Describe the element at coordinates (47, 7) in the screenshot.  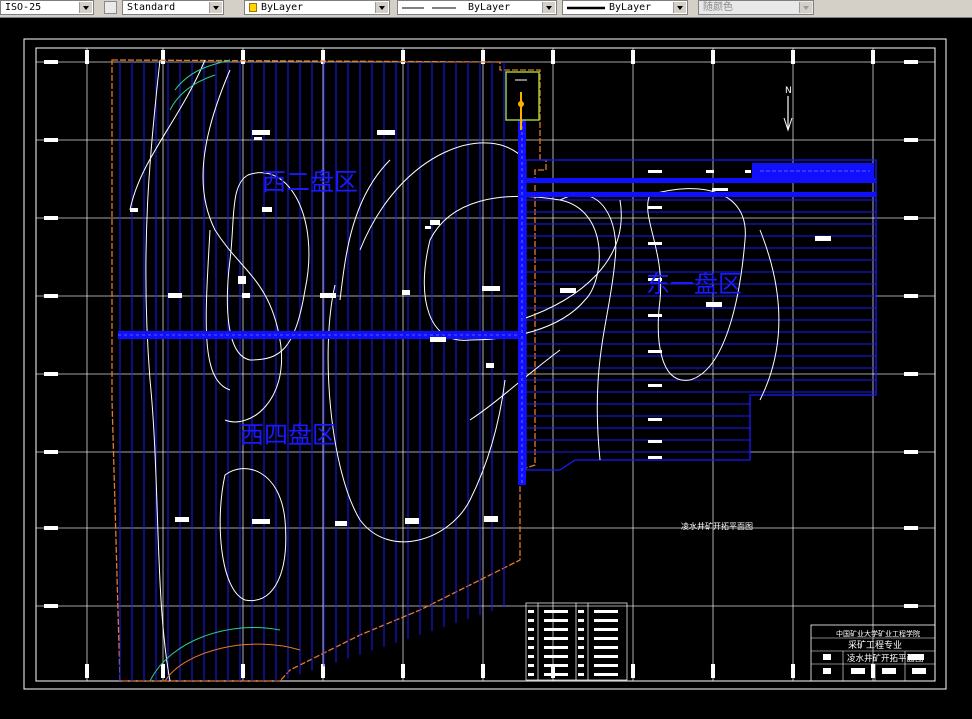
I see `dimension-style-dropdown: ISO-25` at that location.